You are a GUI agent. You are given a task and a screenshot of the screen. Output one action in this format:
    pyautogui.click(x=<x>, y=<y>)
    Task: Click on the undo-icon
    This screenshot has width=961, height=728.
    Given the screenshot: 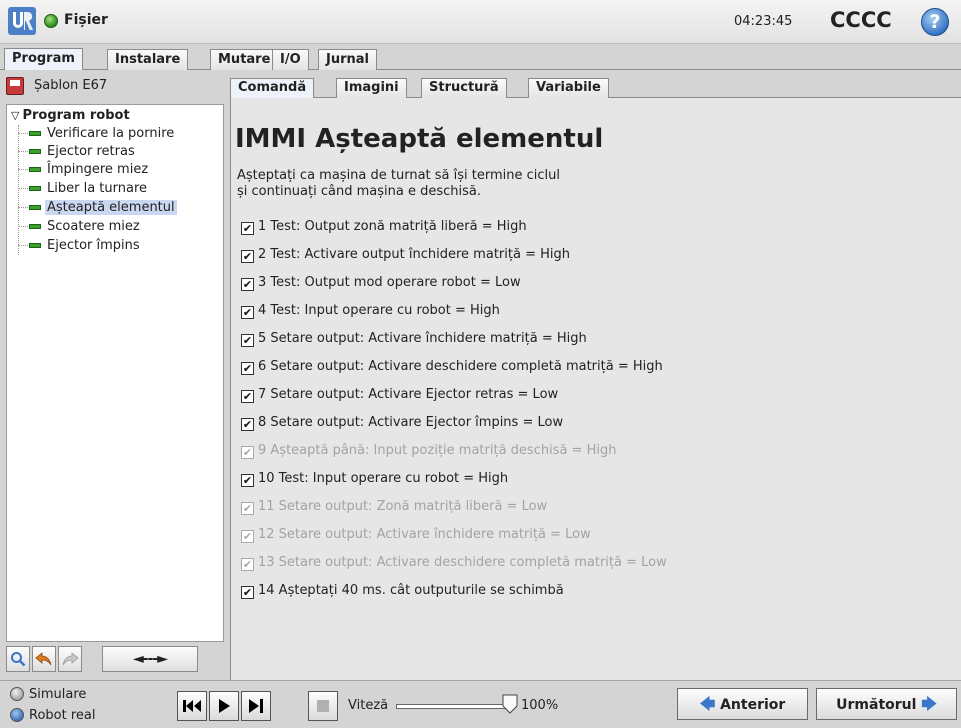 What is the action you would take?
    pyautogui.click(x=43, y=659)
    